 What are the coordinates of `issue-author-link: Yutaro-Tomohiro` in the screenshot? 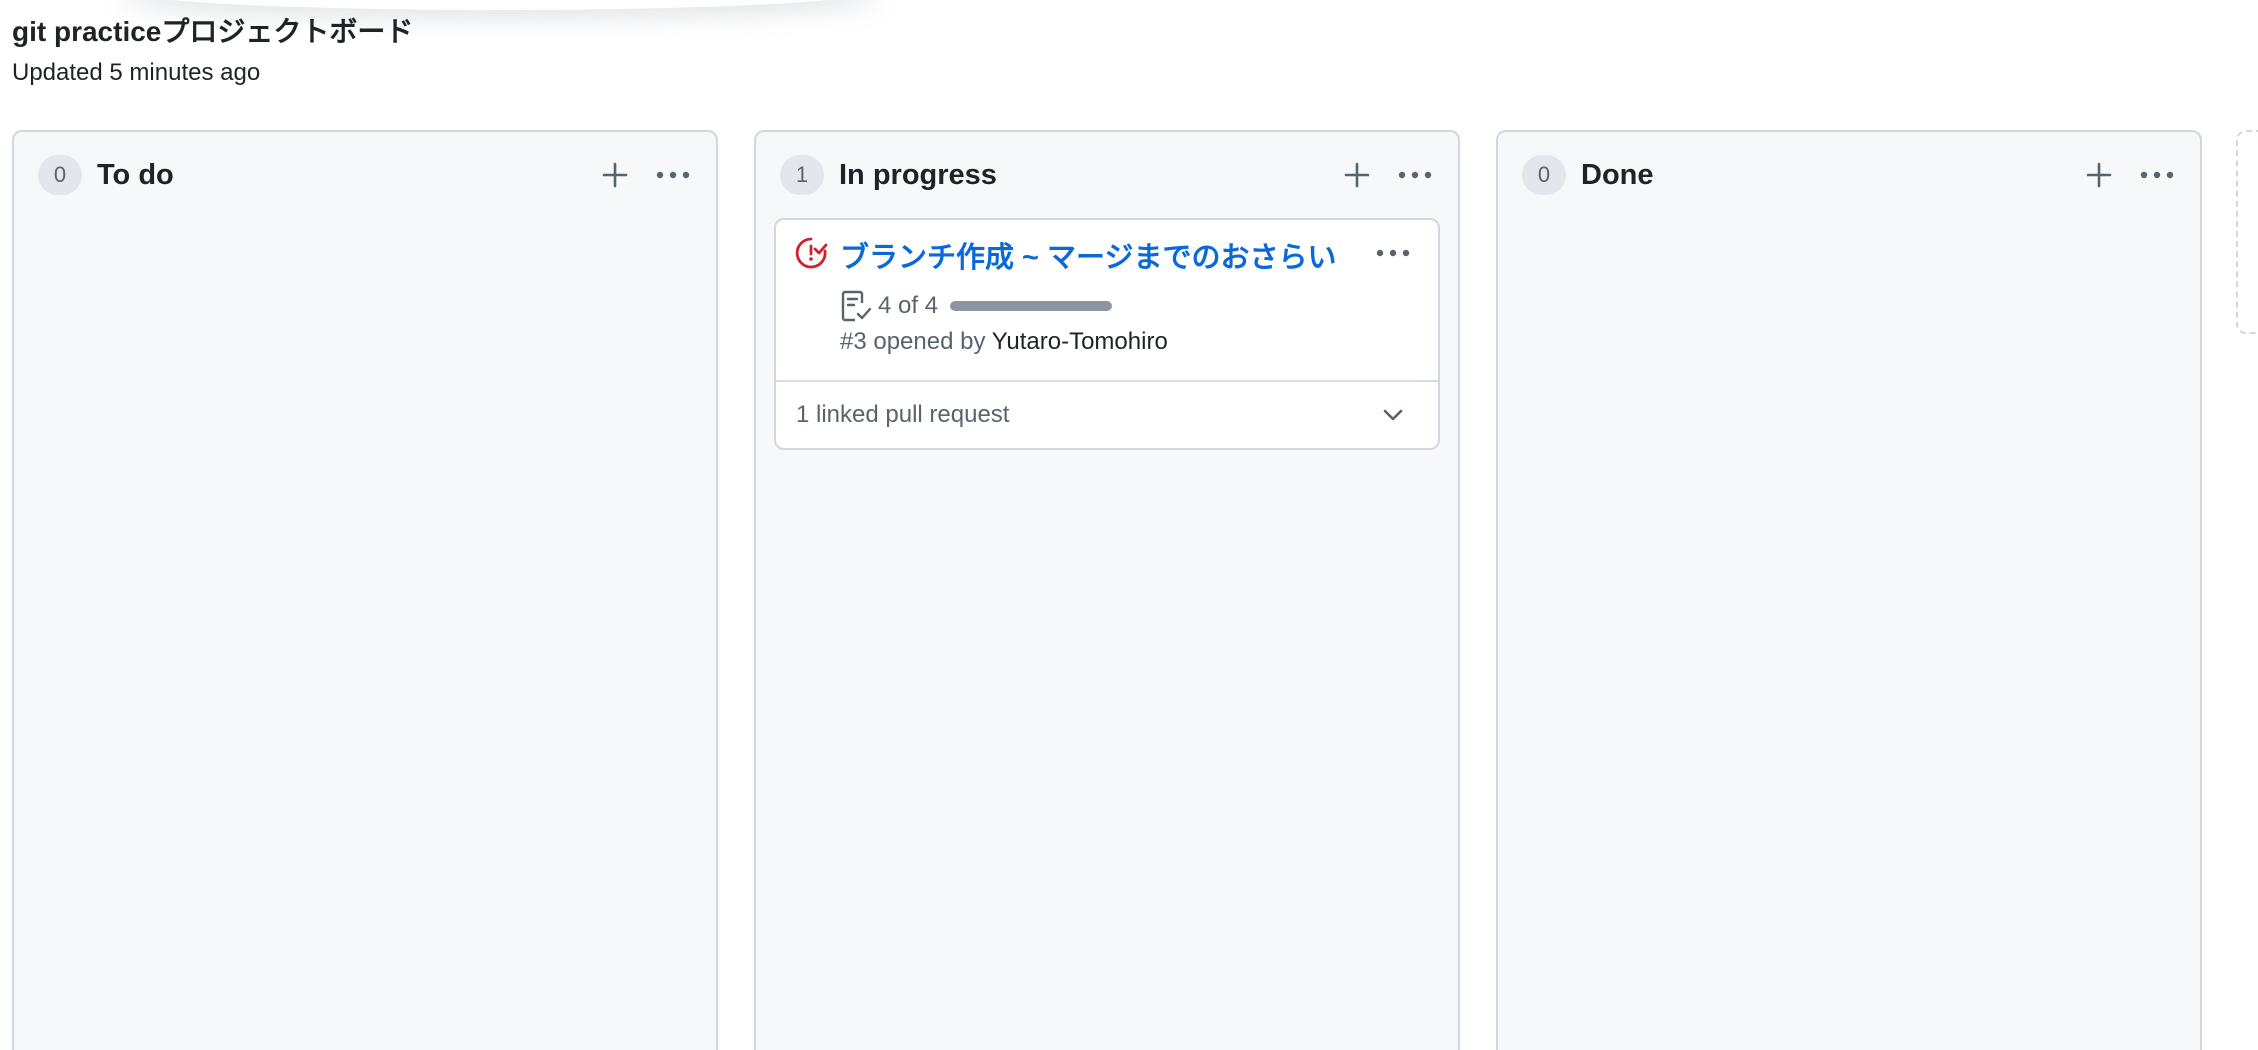 It's located at (1080, 341).